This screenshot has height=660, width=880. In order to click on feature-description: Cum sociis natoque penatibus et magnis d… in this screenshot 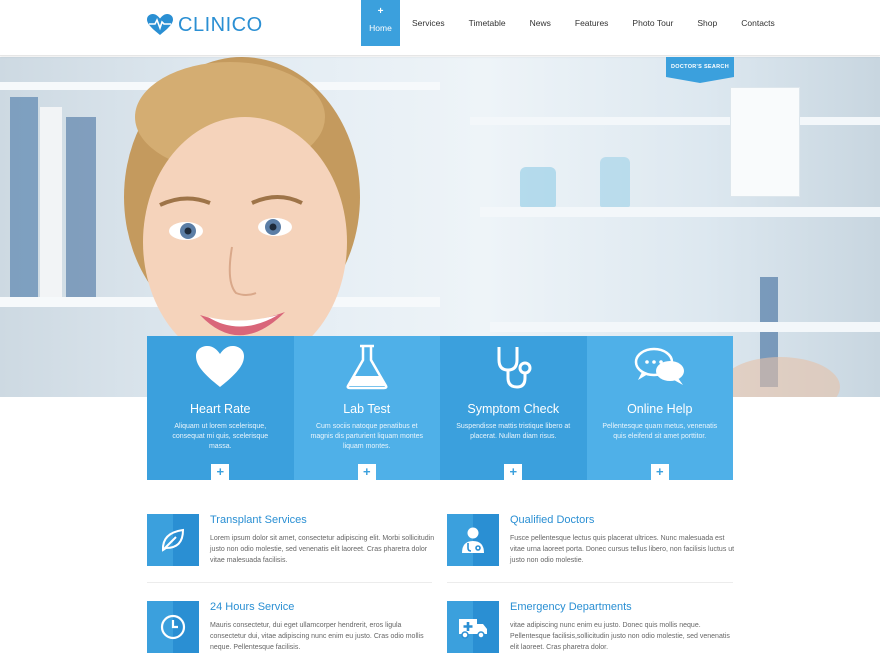, I will do `click(366, 436)`.